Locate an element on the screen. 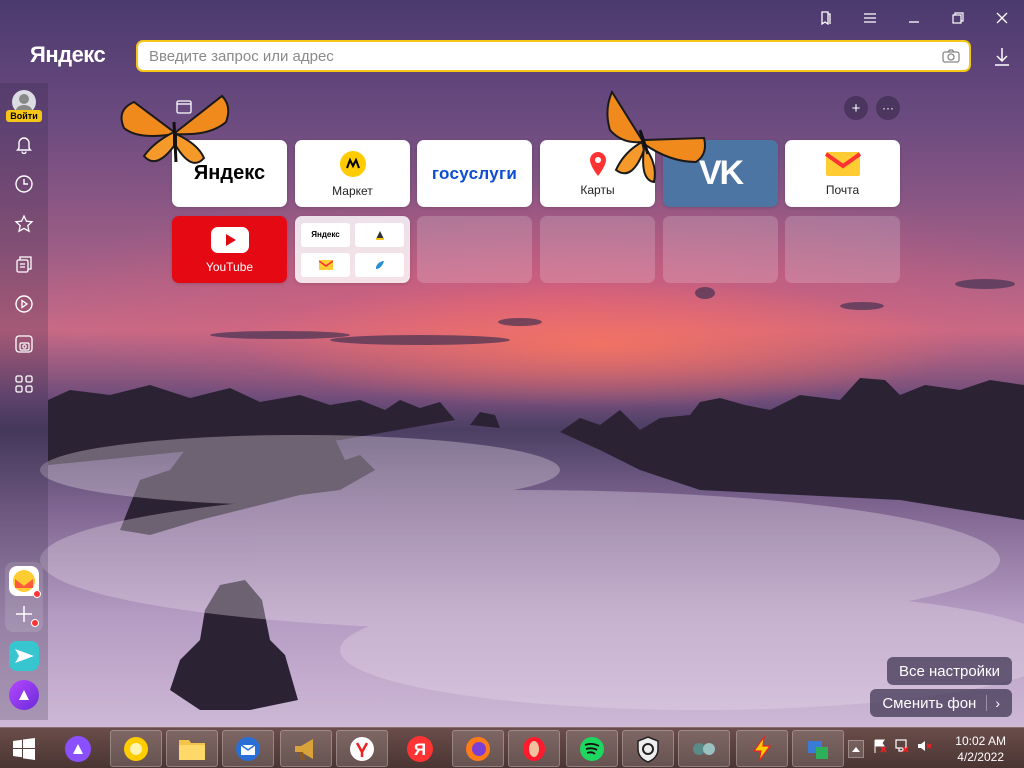 This screenshot has width=1024, height=768. close-icon is located at coordinates (1002, 18).